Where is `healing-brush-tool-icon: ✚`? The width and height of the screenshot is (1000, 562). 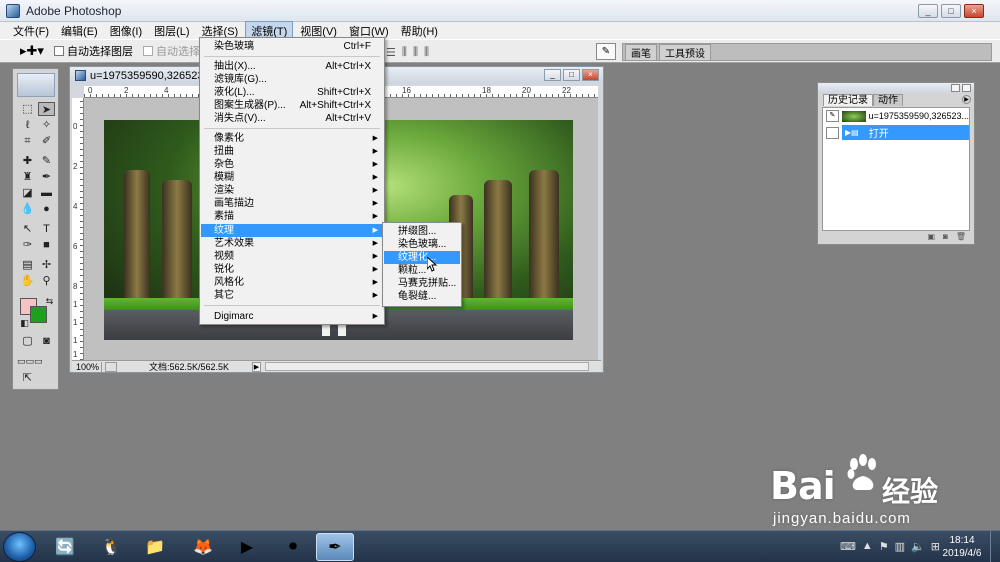 healing-brush-tool-icon: ✚ is located at coordinates (27, 161).